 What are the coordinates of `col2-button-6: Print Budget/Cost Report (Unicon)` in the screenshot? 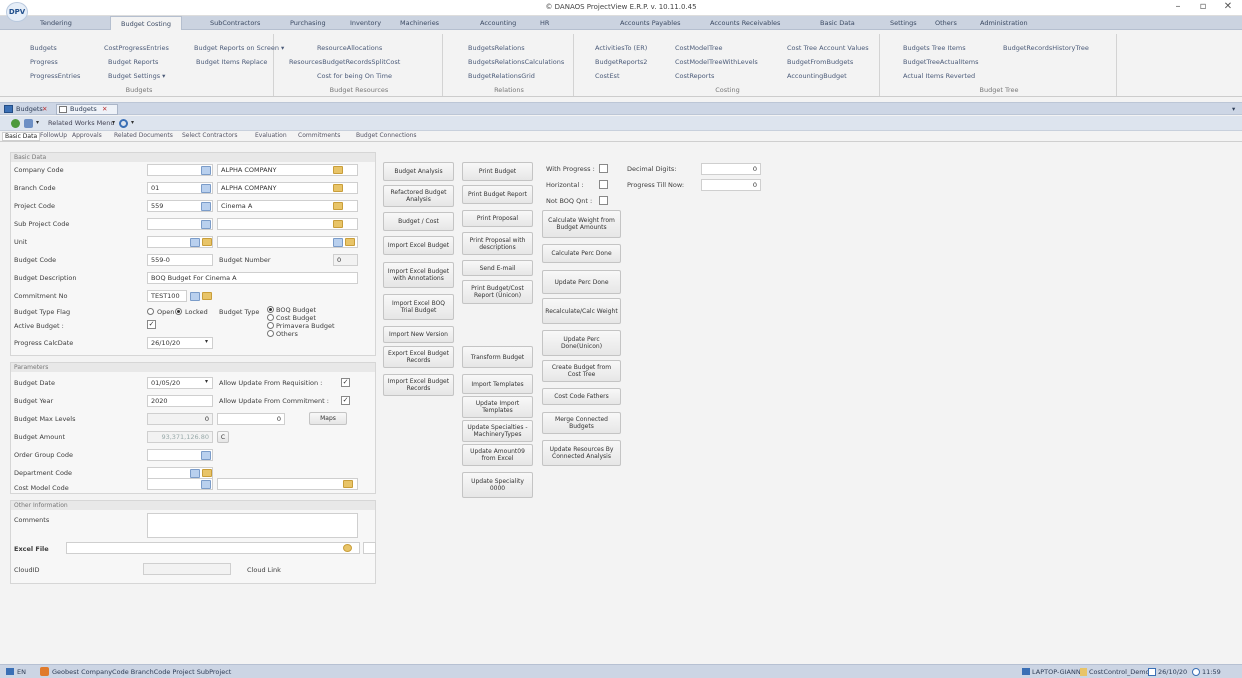 It's located at (497, 292).